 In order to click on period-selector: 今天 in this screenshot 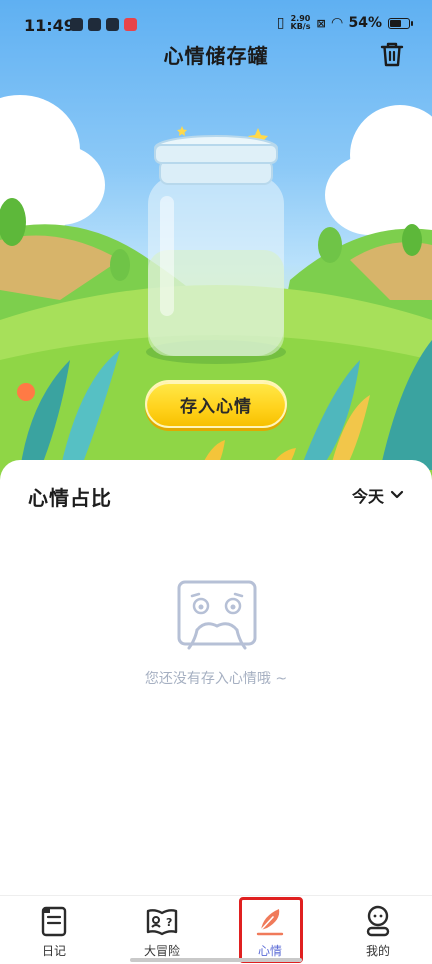, I will do `click(378, 495)`.